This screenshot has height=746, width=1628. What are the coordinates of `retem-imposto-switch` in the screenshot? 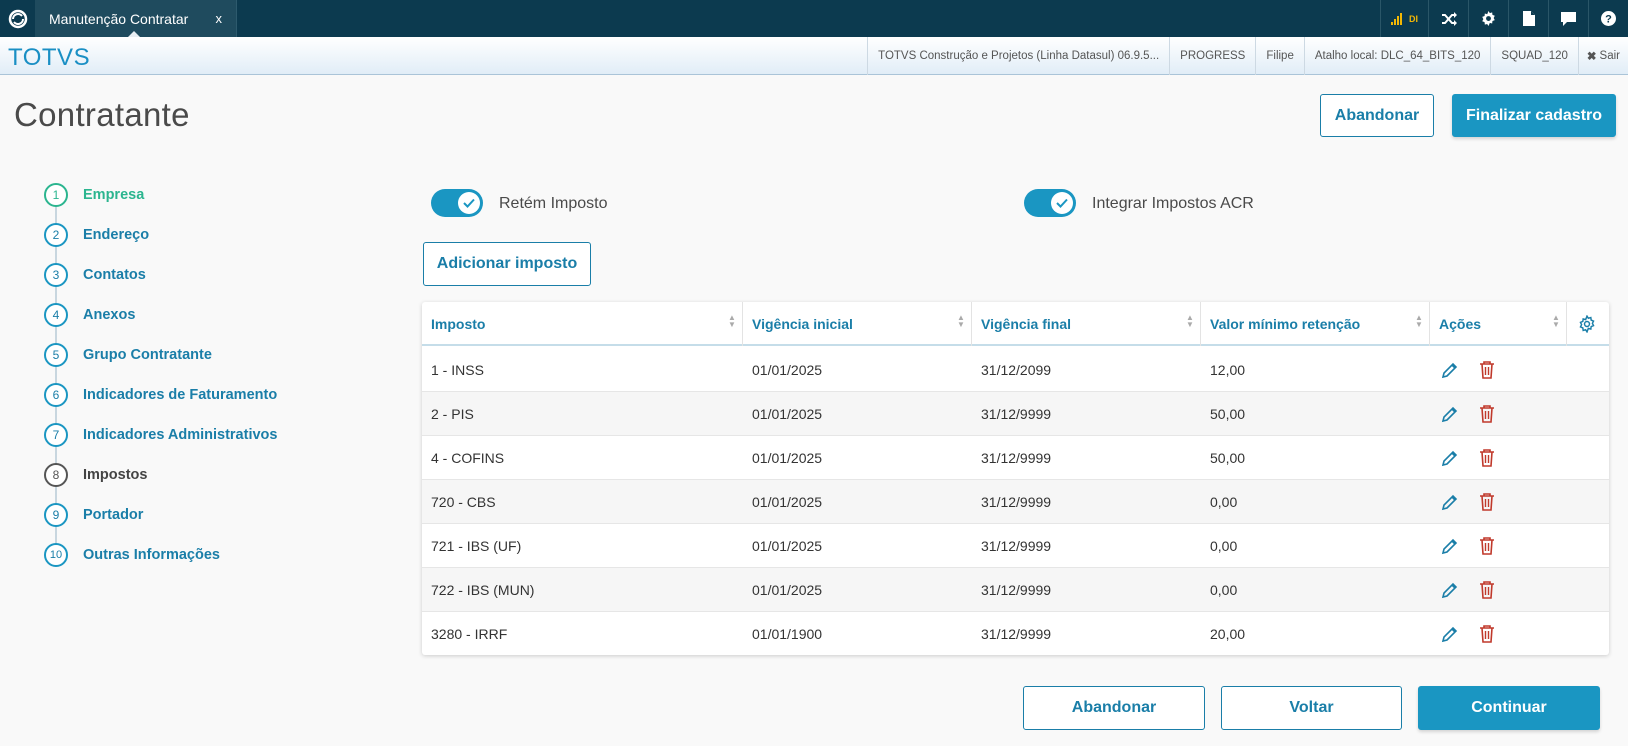 It's located at (457, 203).